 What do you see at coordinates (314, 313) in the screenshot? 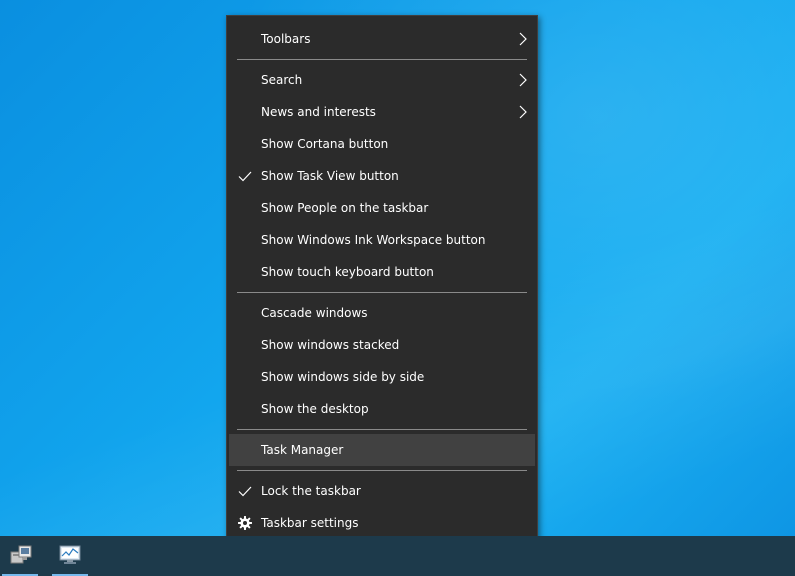
I see `menu-item-label: Cascade windows` at bounding box center [314, 313].